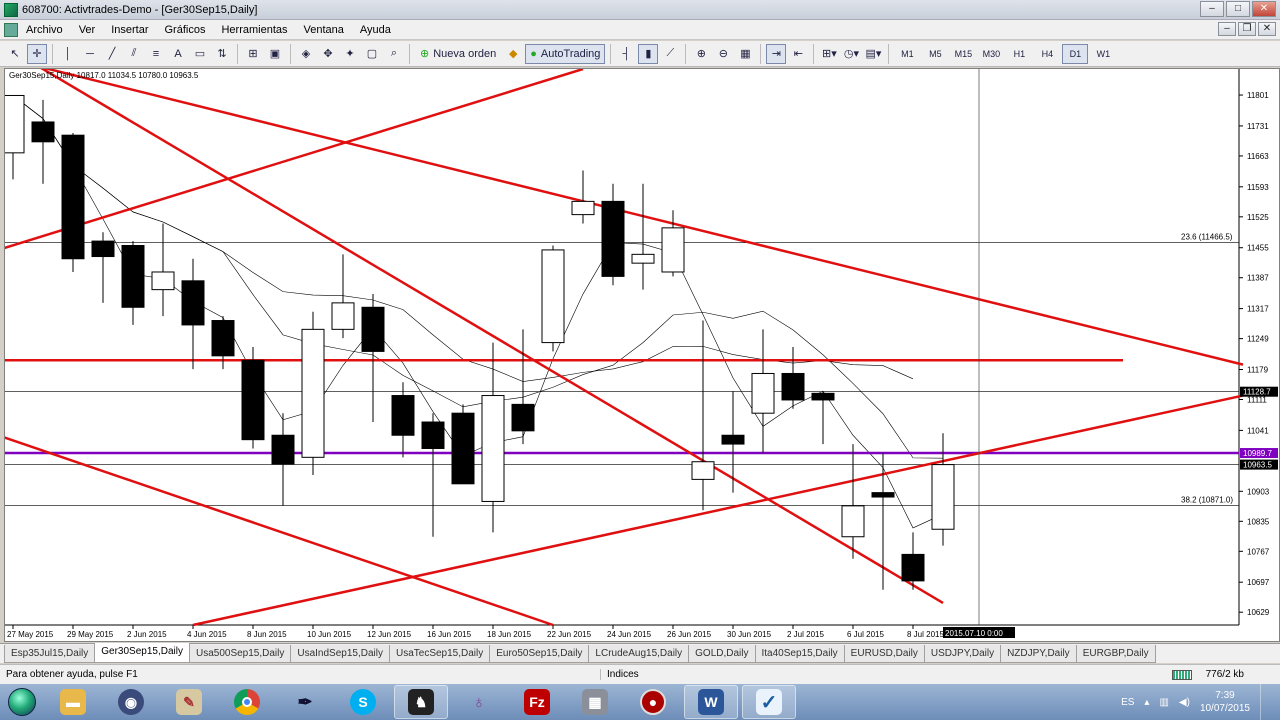 This screenshot has width=1280, height=720. I want to click on time-tick-label: 8 Jun 2015, so click(267, 634).